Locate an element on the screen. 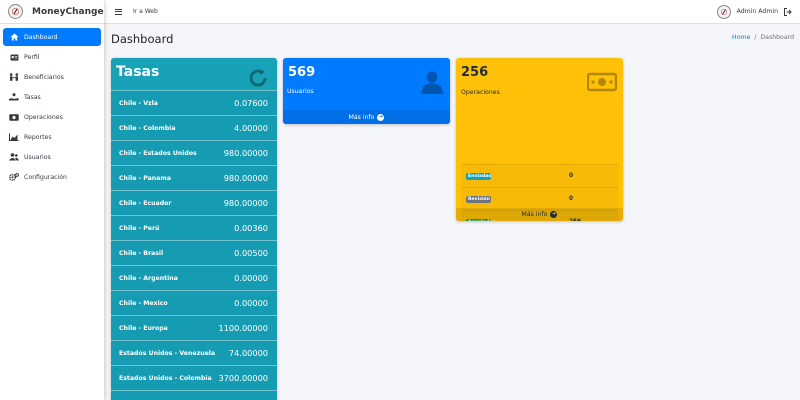 The width and height of the screenshot is (800, 400). sidebar-item-label: Reportes is located at coordinates (38, 137).